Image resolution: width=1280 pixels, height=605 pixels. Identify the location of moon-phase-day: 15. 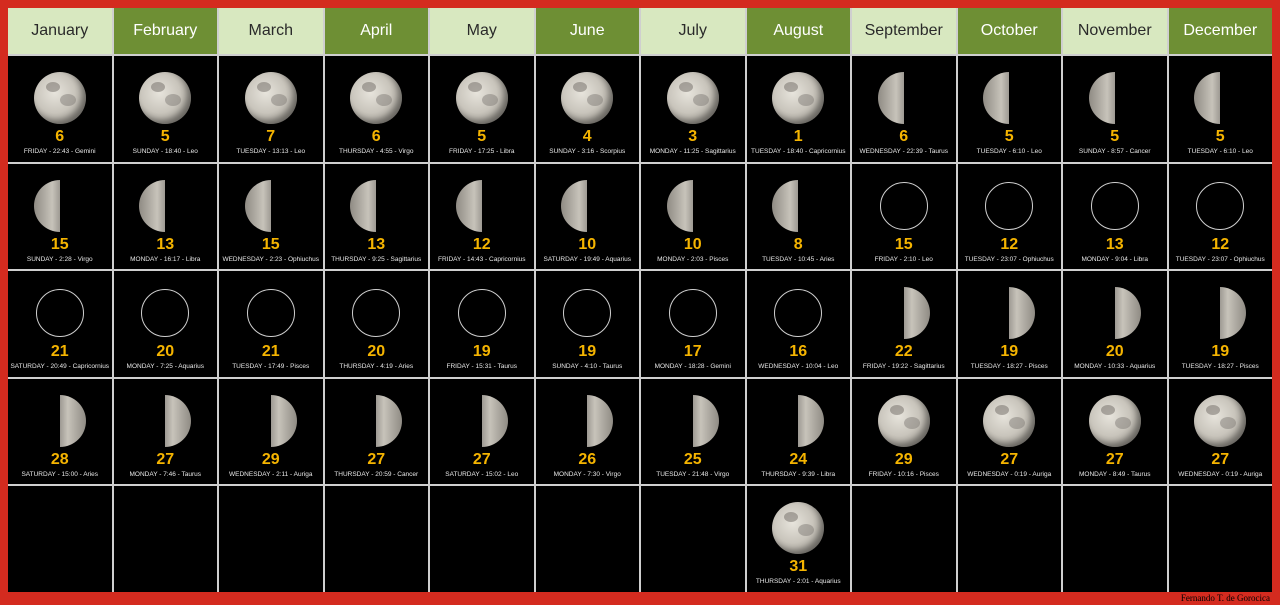
(903, 244).